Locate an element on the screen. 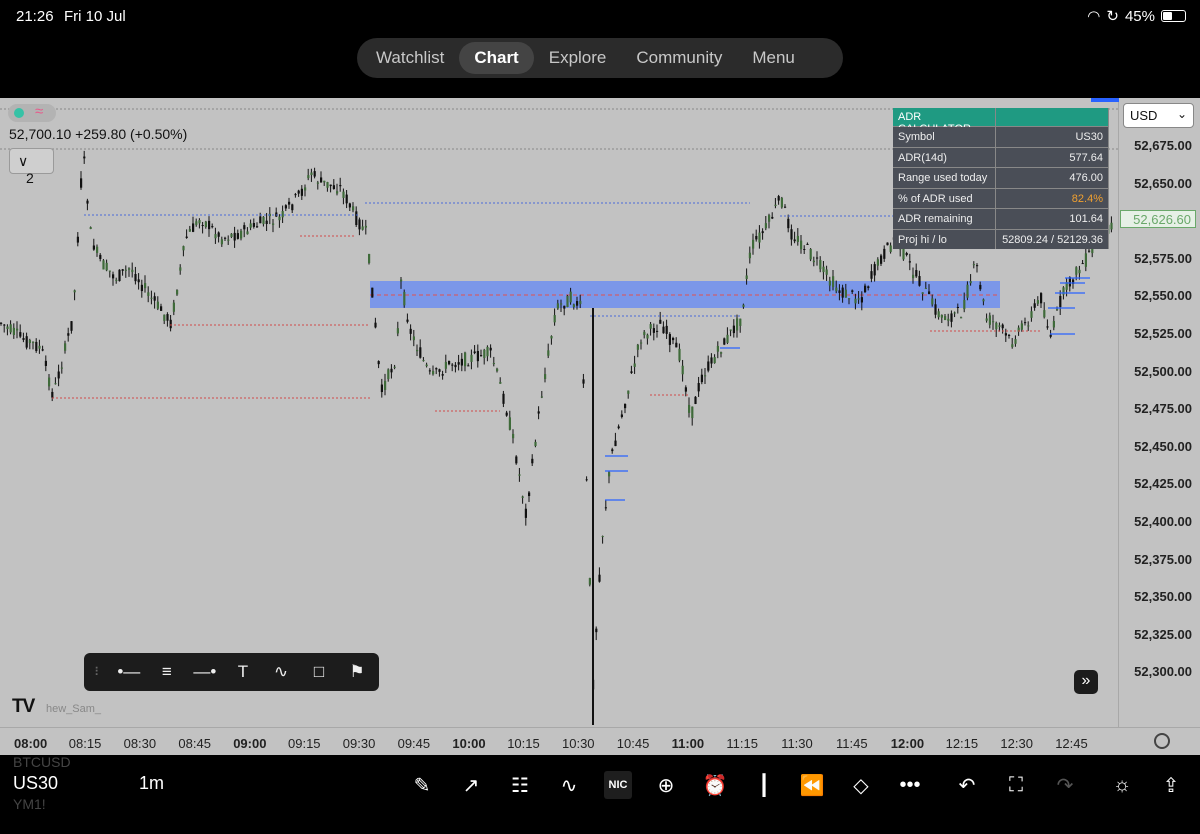 This screenshot has height=834, width=1200. more-icon: ••• is located at coordinates (910, 785).